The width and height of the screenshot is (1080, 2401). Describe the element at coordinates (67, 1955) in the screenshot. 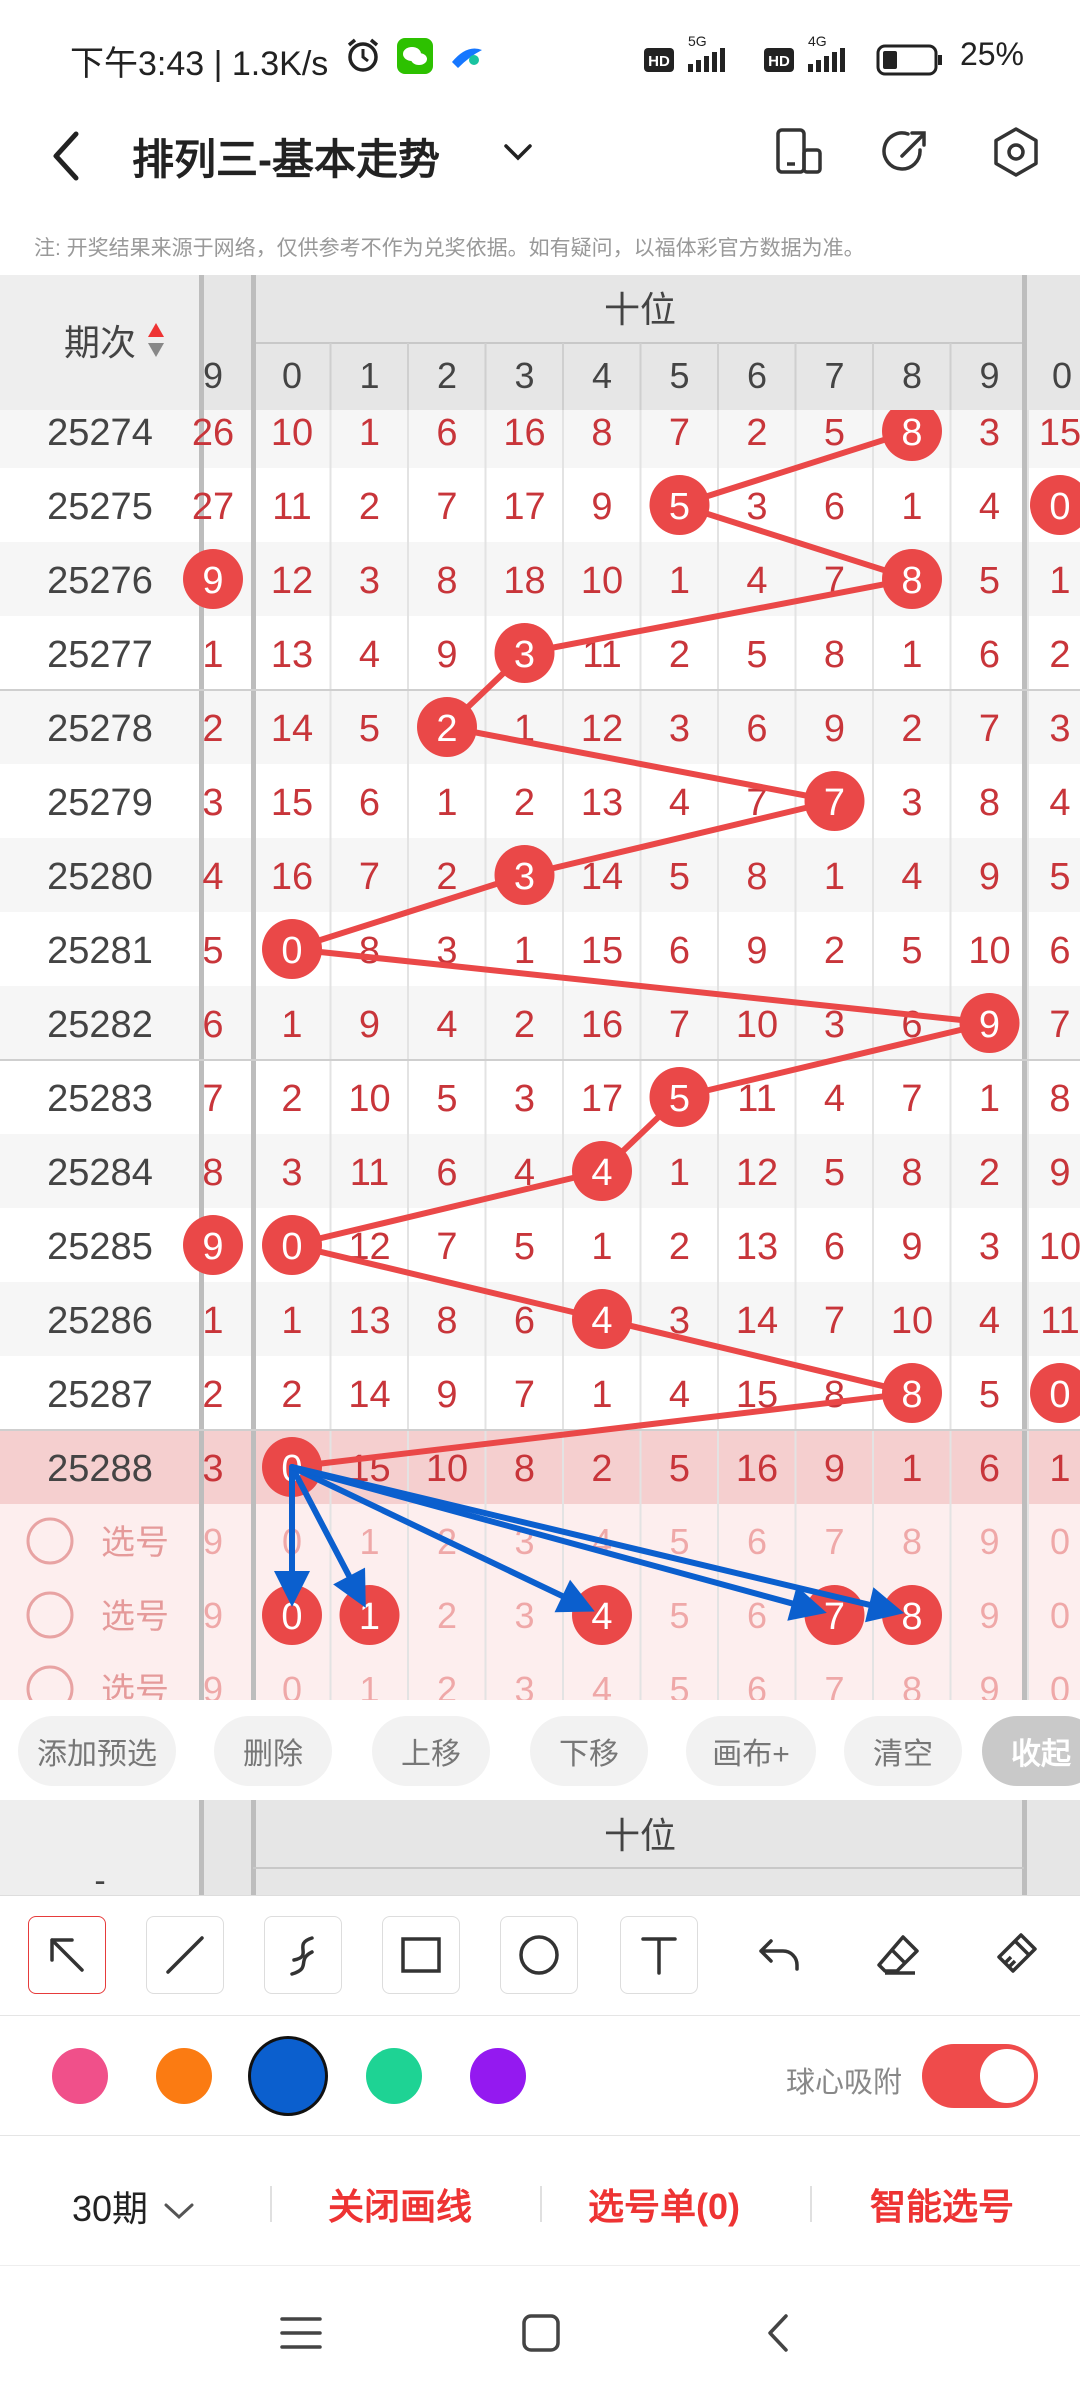

I see `pointer-tool` at that location.